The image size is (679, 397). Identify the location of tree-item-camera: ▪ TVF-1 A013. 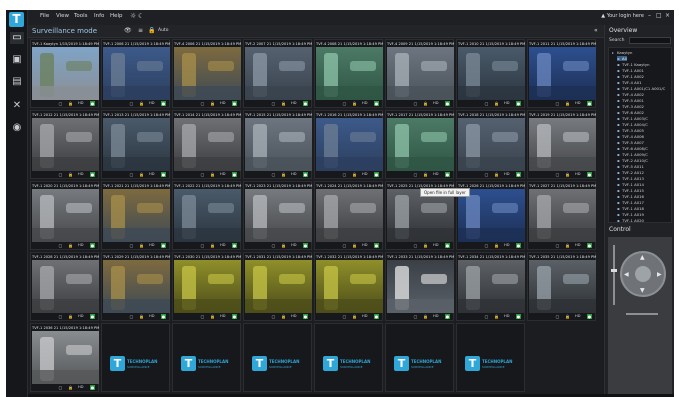
(630, 178).